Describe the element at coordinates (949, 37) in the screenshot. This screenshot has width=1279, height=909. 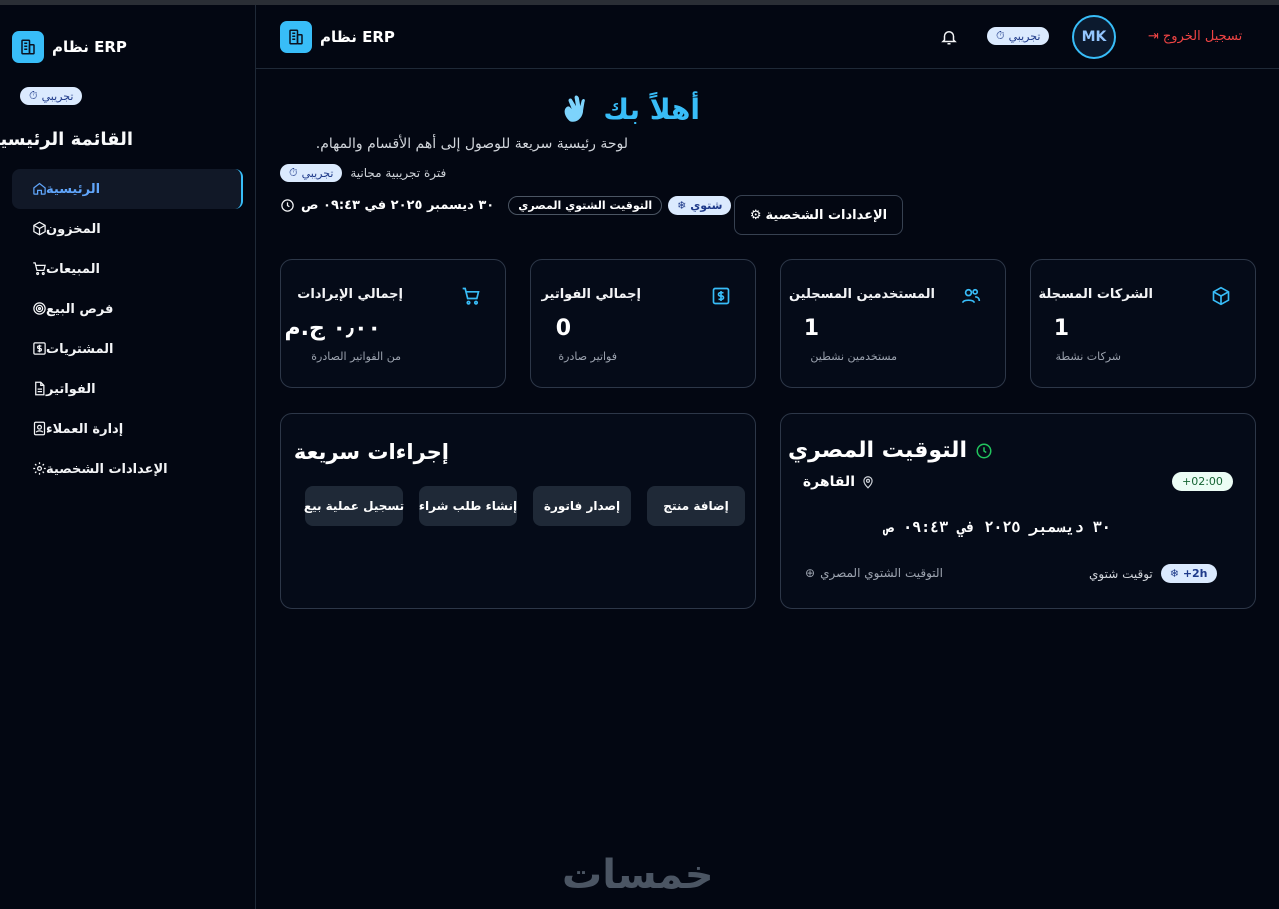
I see `bell-icon` at that location.